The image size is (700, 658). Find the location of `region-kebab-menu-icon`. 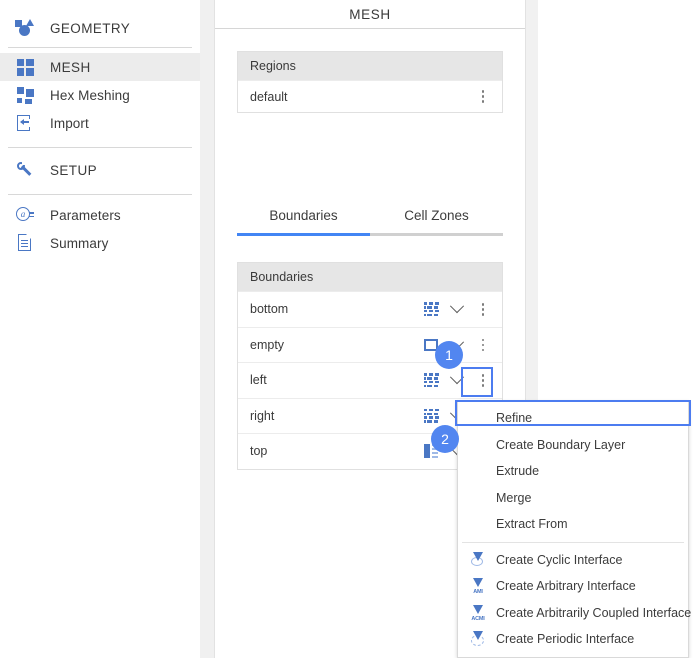

region-kebab-menu-icon is located at coordinates (483, 96).